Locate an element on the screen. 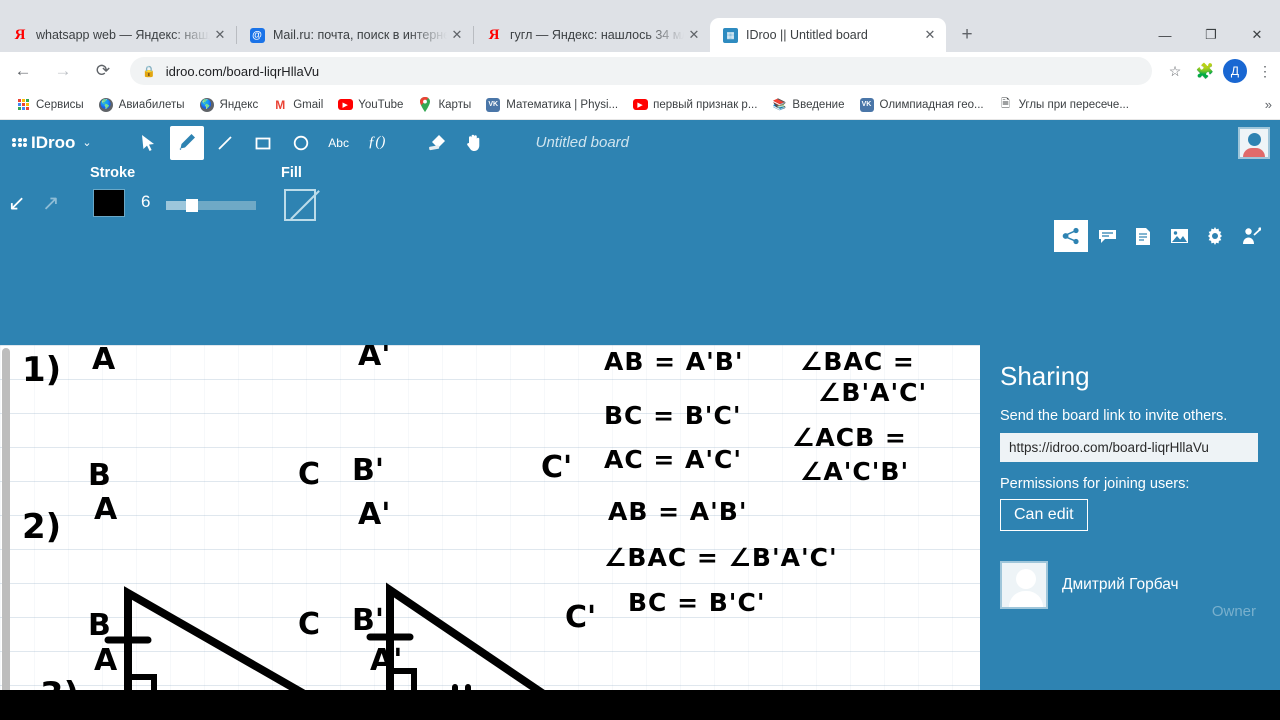 The height and width of the screenshot is (720, 1280). gmail-icon: M is located at coordinates (280, 104).